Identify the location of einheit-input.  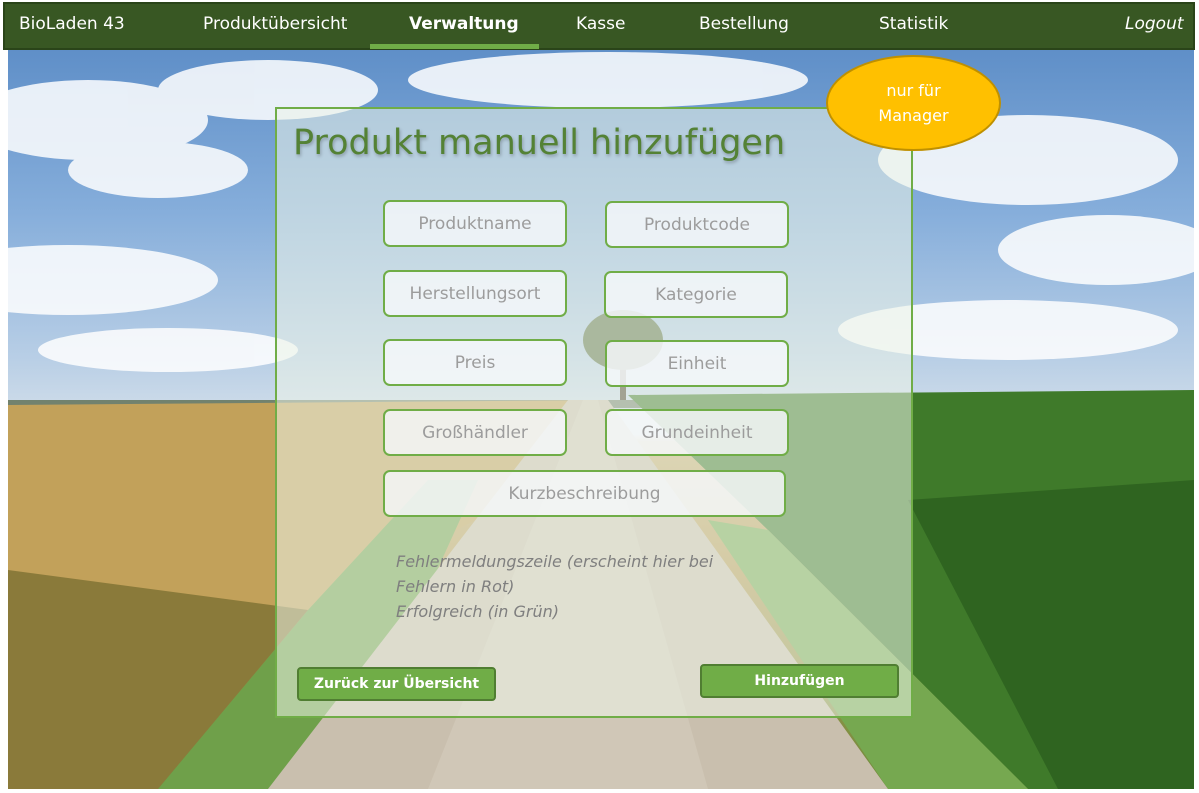
(697, 363).